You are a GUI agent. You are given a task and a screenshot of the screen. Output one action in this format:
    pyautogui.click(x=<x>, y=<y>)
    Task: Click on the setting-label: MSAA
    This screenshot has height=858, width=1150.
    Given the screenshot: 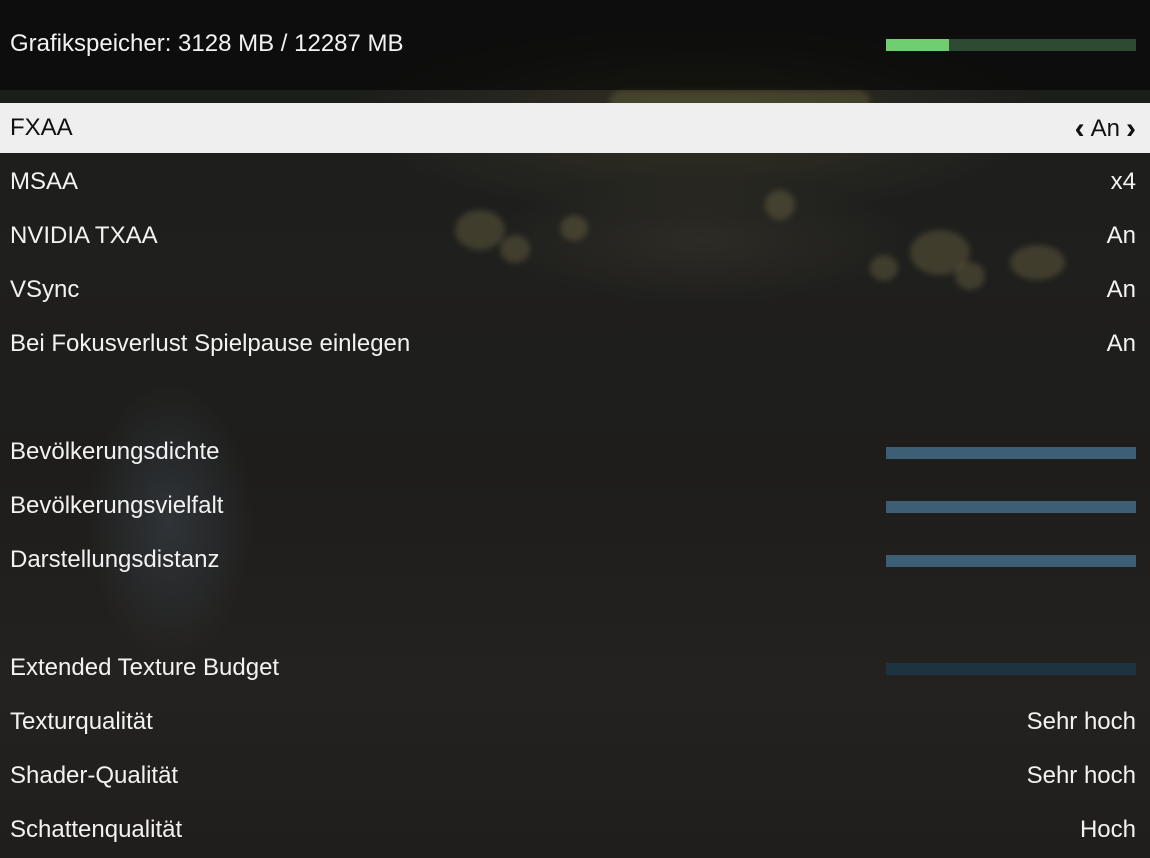 What is the action you would take?
    pyautogui.click(x=44, y=181)
    